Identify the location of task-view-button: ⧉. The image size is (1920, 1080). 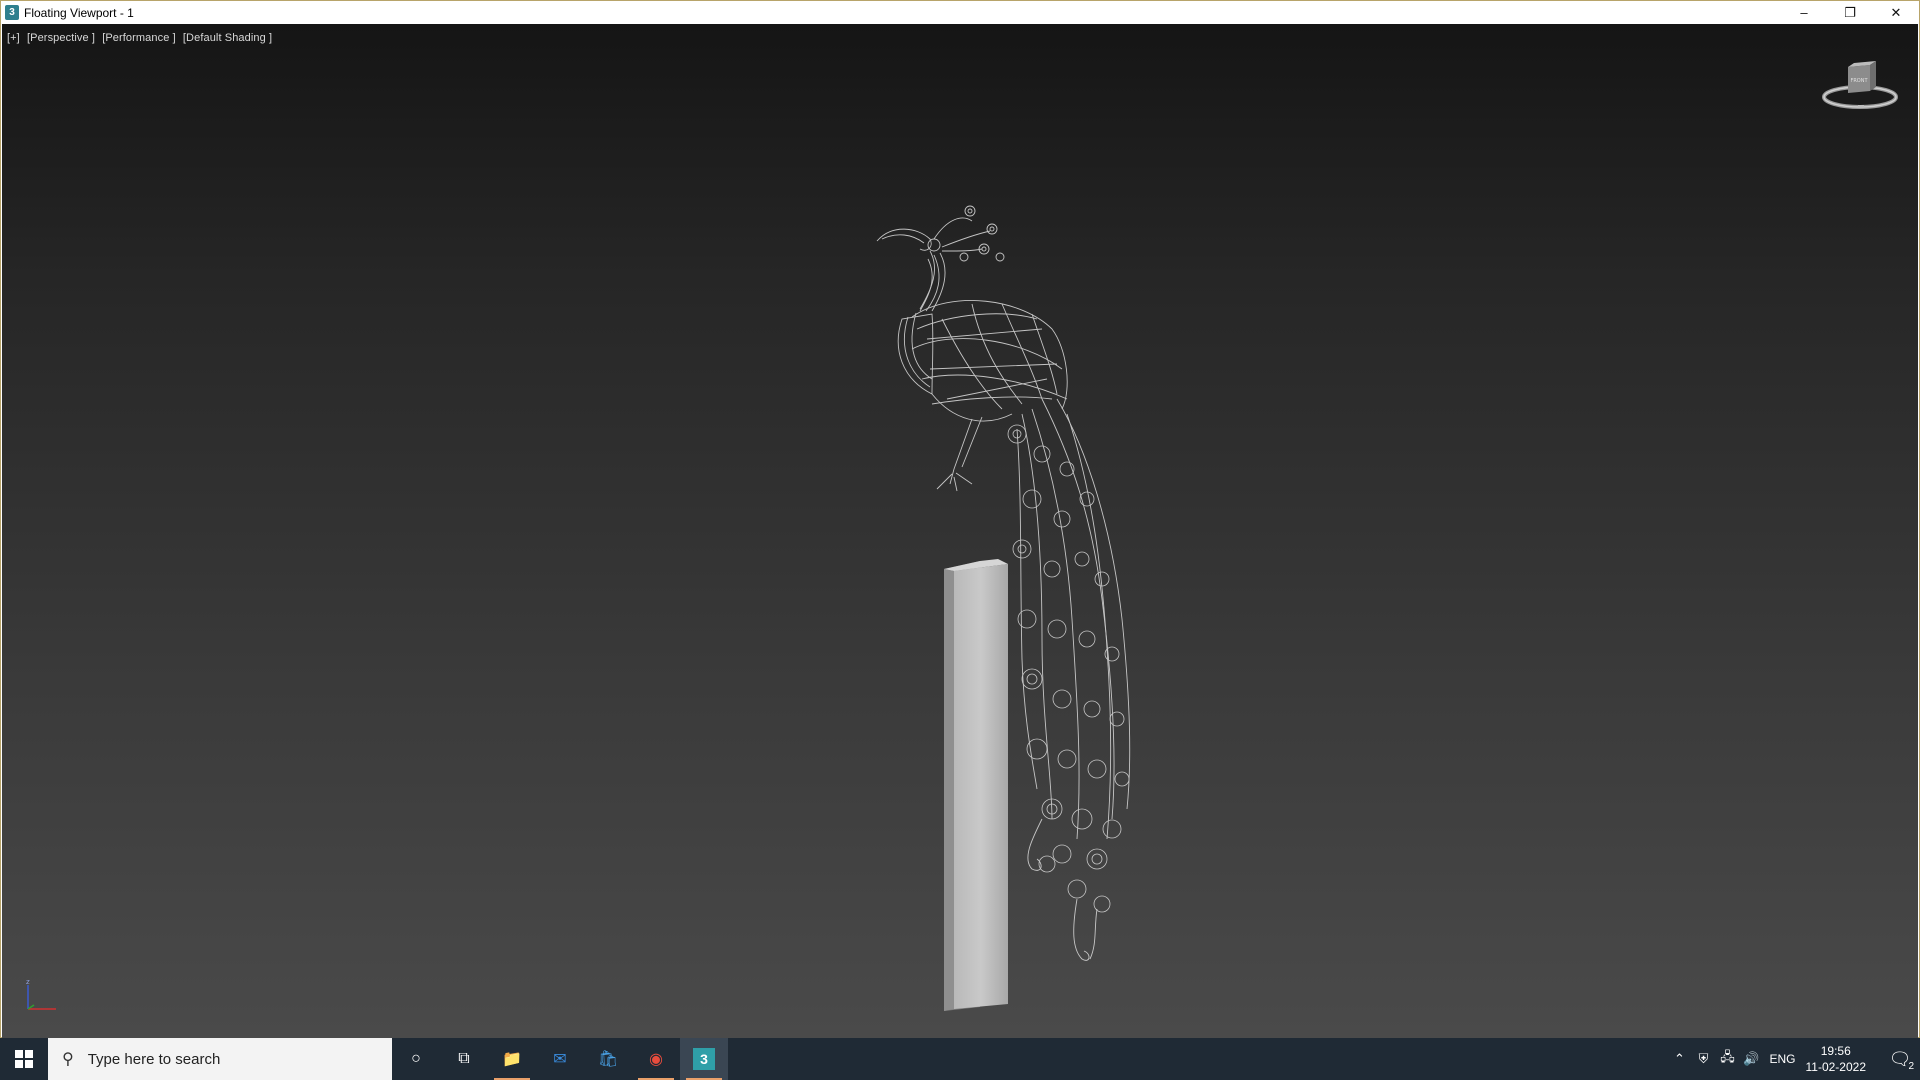
(464, 1059).